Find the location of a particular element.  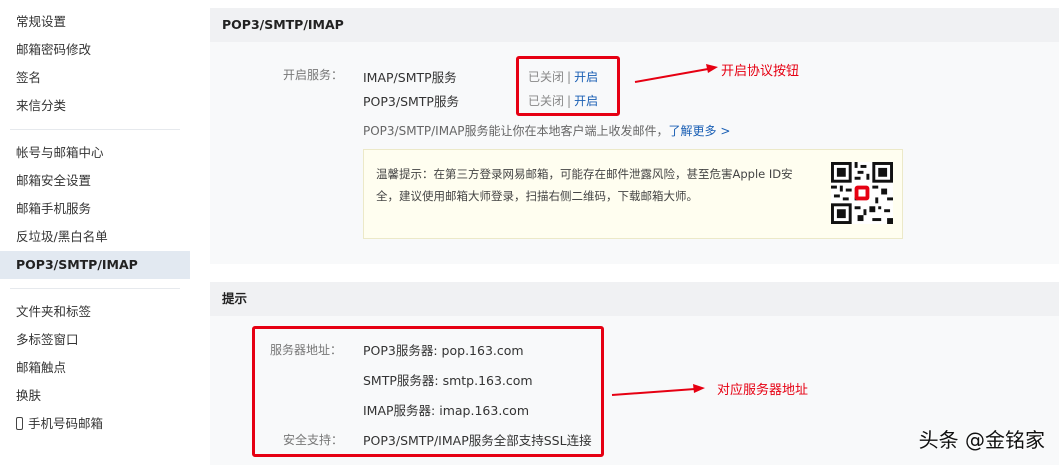

qr-code-icon is located at coordinates (862, 193).